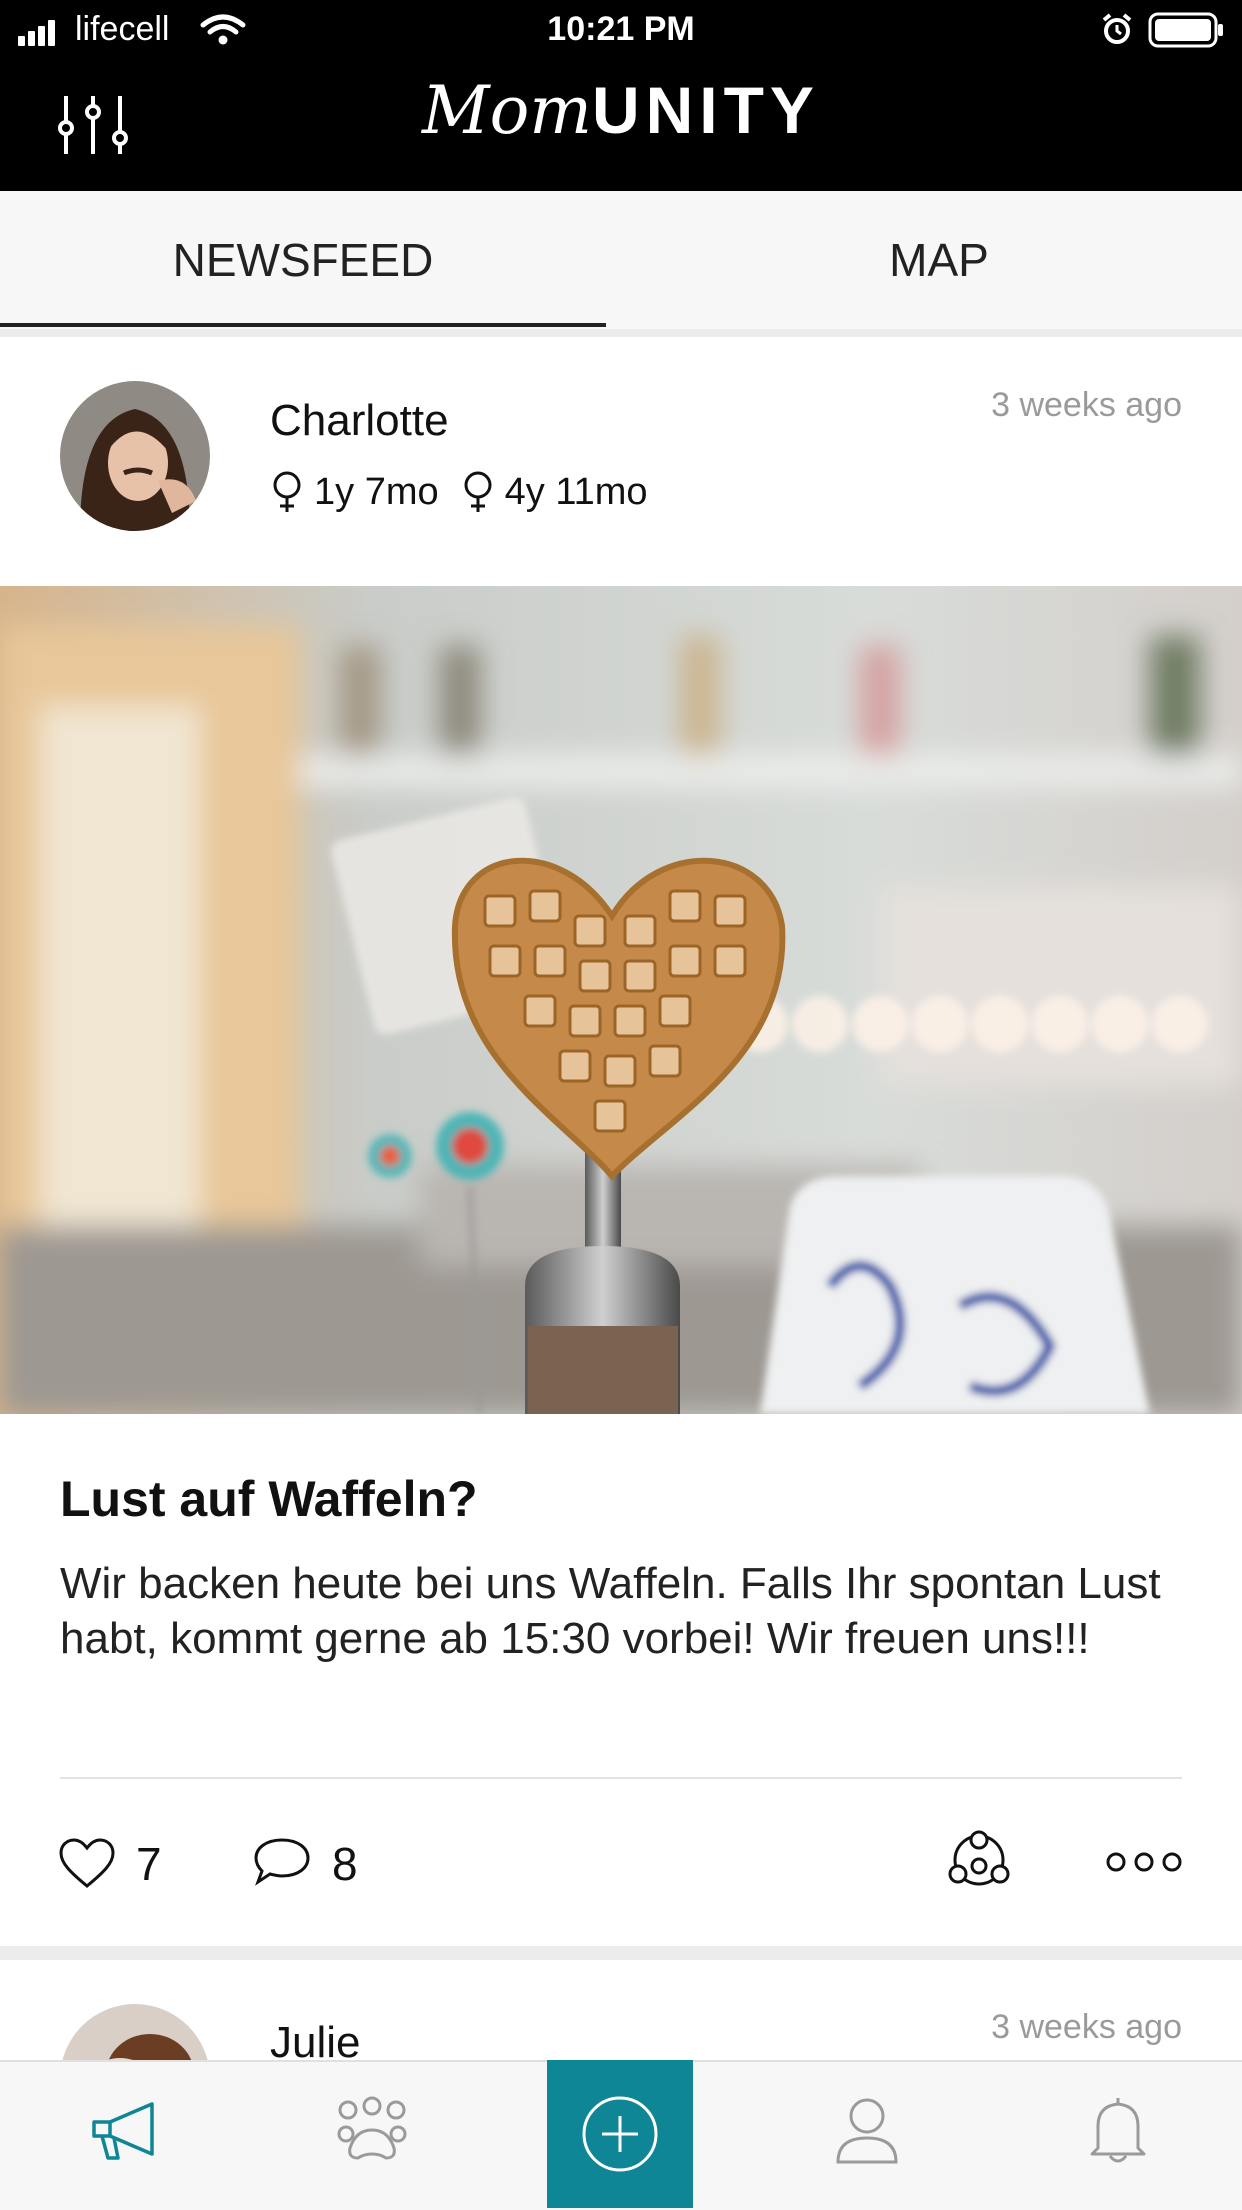  Describe the element at coordinates (372, 2131) in the screenshot. I see `paw-group-icon` at that location.